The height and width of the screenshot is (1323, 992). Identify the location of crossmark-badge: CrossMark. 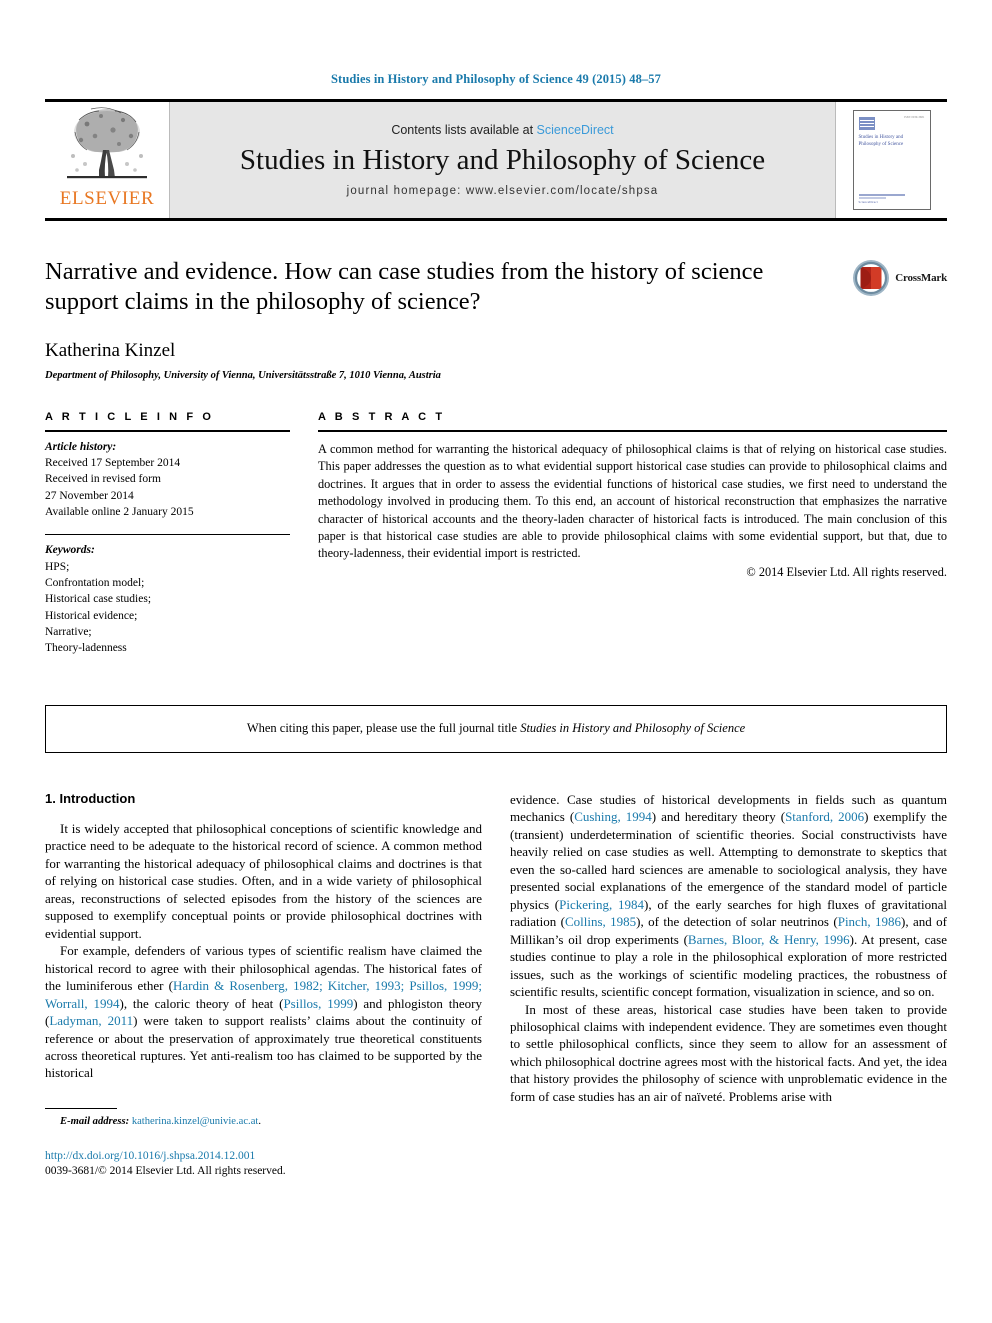
(899, 278).